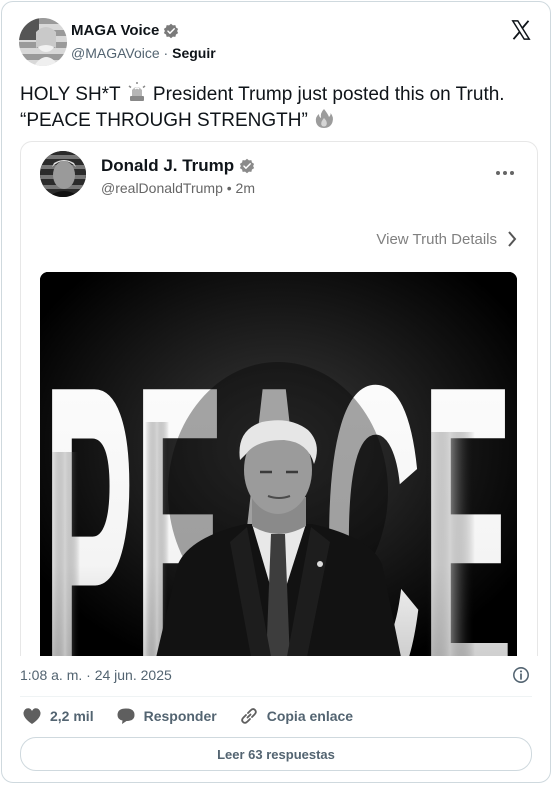 This screenshot has height=786, width=554. What do you see at coordinates (310, 716) in the screenshot?
I see `copy-link-label: Copia enlace` at bounding box center [310, 716].